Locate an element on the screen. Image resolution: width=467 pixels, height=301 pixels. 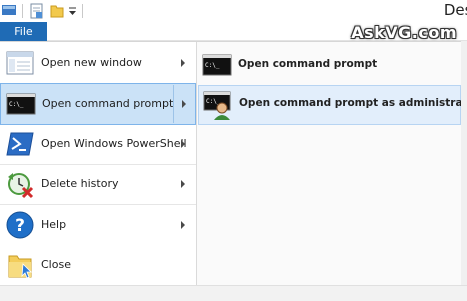
help-icon: ? is located at coordinates (20, 225).